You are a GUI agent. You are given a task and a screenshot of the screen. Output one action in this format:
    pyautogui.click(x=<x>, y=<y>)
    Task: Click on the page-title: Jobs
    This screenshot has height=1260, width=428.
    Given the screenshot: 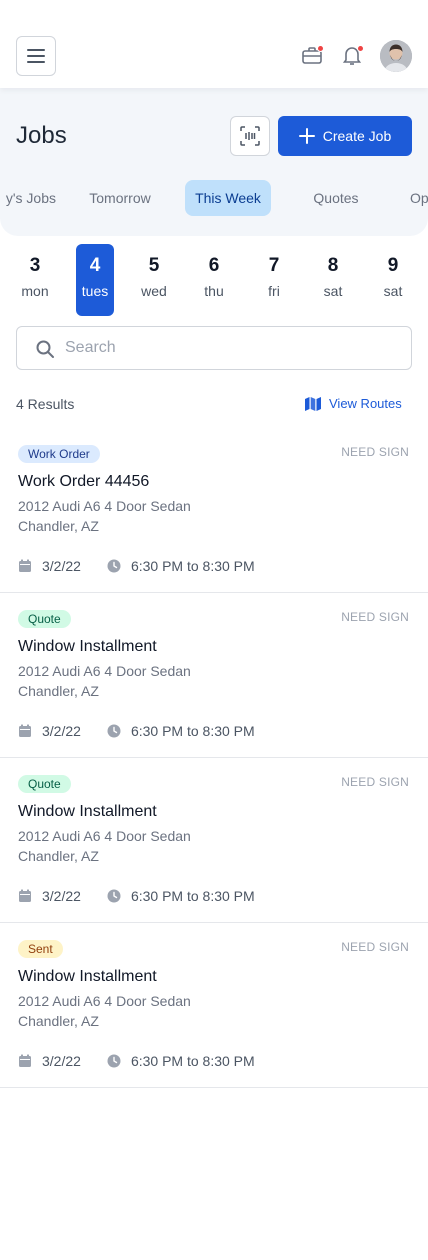 What is the action you would take?
    pyautogui.click(x=41, y=135)
    